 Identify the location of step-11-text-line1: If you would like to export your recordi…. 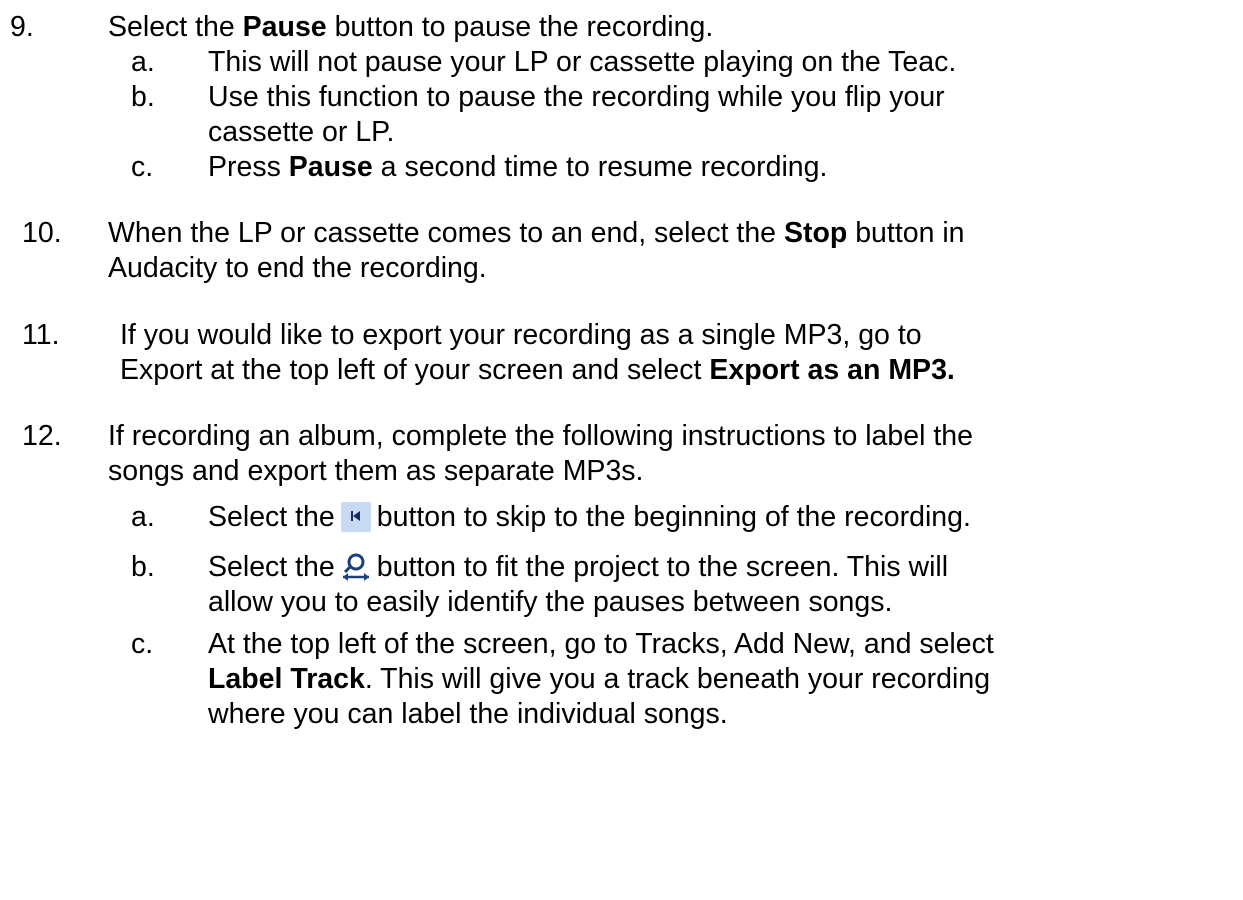
(521, 335).